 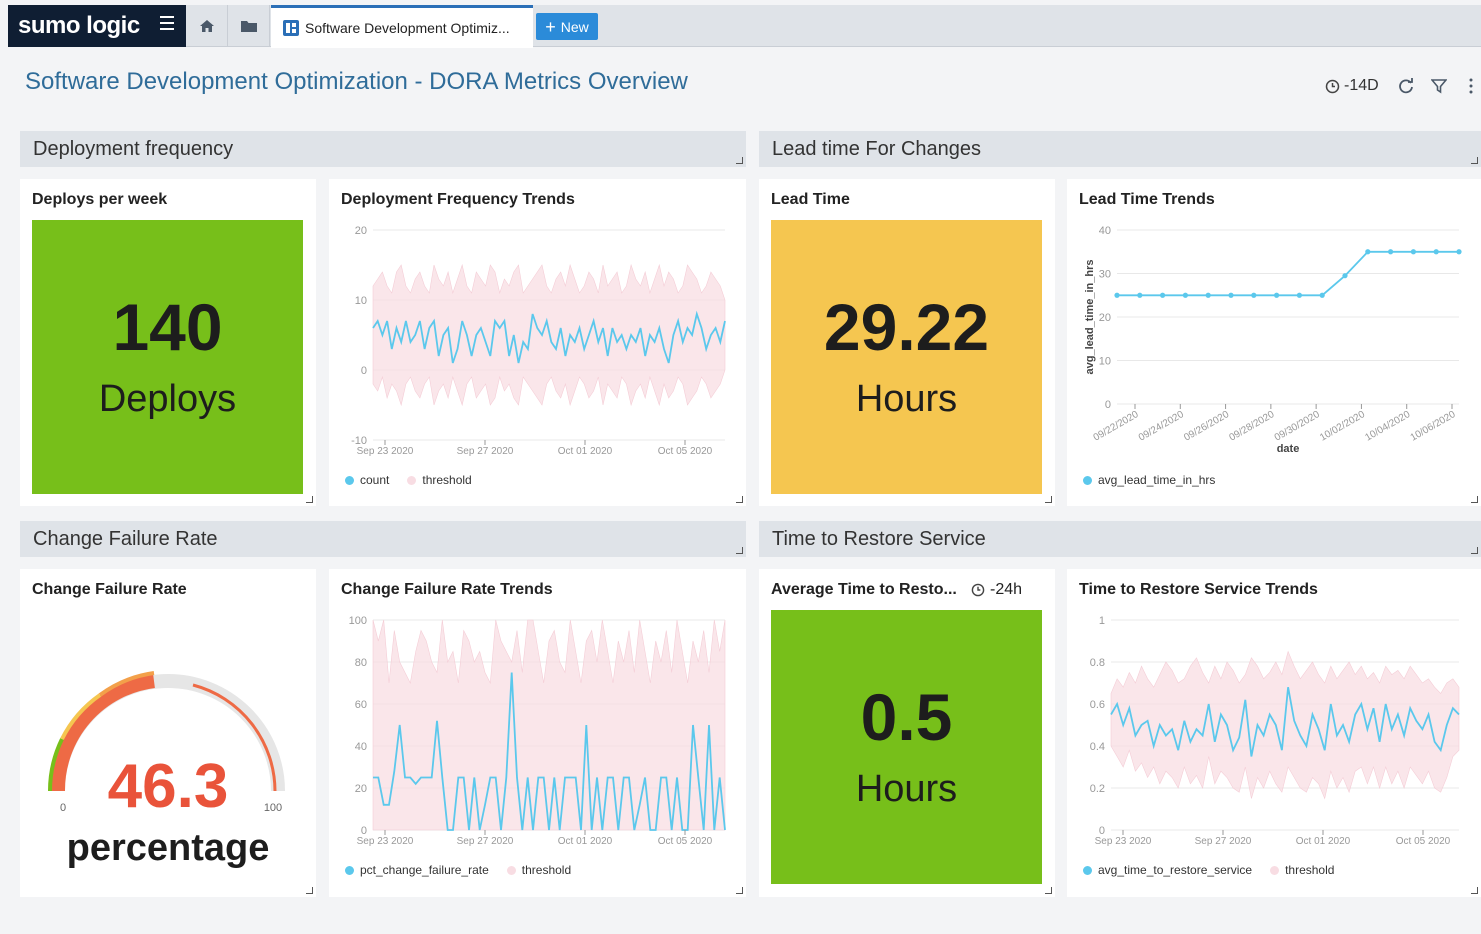 I want to click on legend-item: count, so click(x=367, y=480).